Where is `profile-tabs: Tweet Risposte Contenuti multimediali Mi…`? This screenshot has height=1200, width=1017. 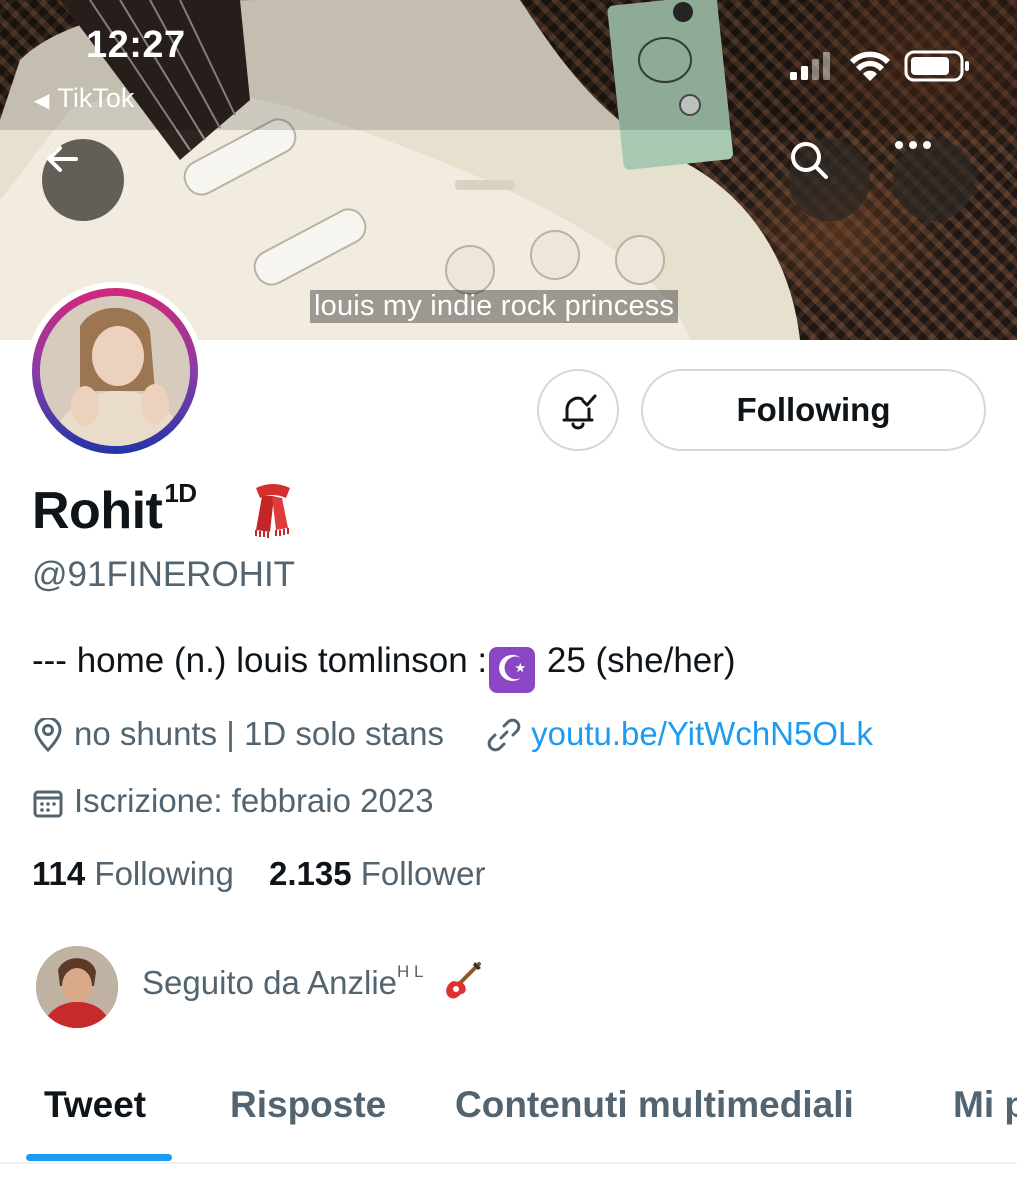 profile-tabs: Tweet Risposte Contenuti multimediali Mi… is located at coordinates (508, 1120).